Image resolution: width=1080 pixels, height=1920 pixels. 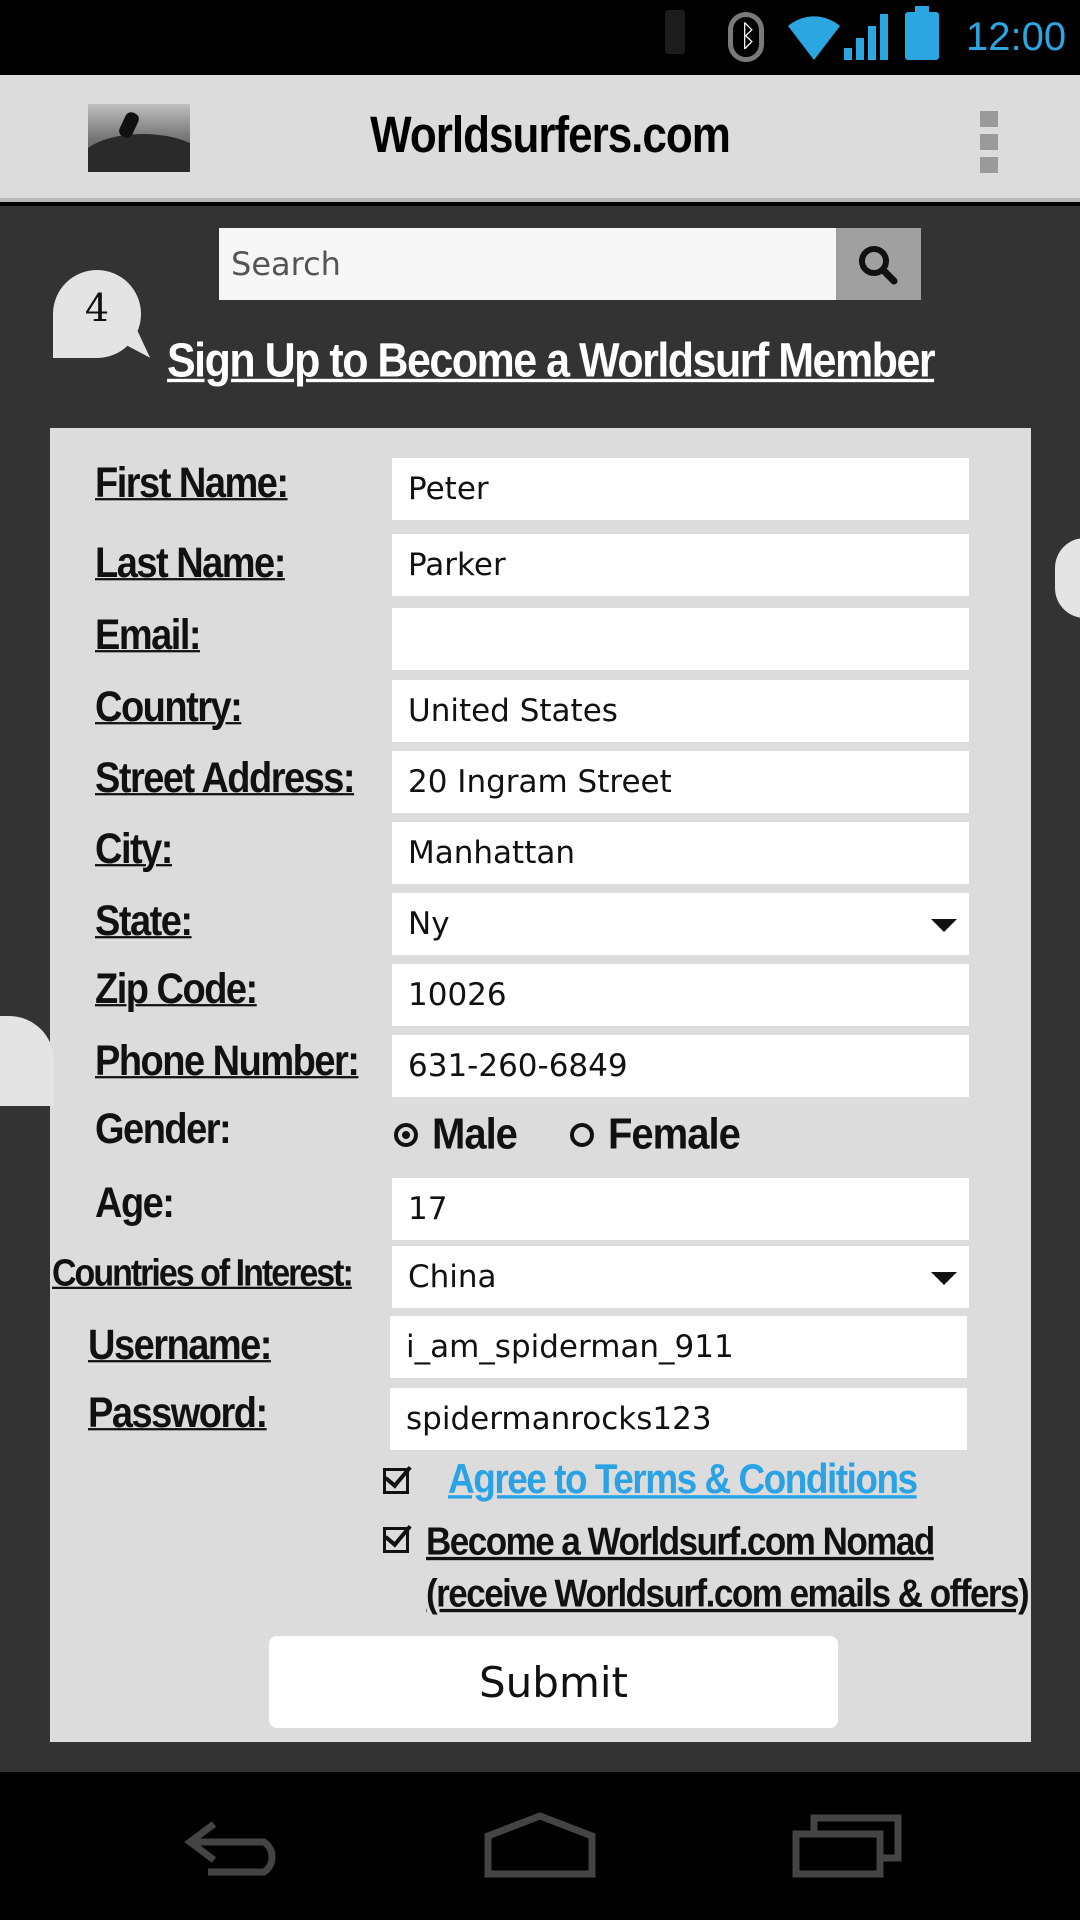 I want to click on nomad-label-line1: Become a Worldsurf.com Nomad, so click(x=680, y=1542).